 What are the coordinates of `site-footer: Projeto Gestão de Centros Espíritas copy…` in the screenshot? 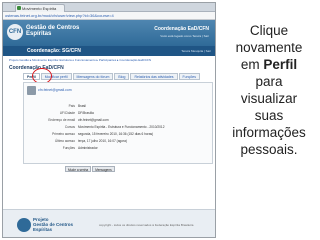 It's located at (109, 223).